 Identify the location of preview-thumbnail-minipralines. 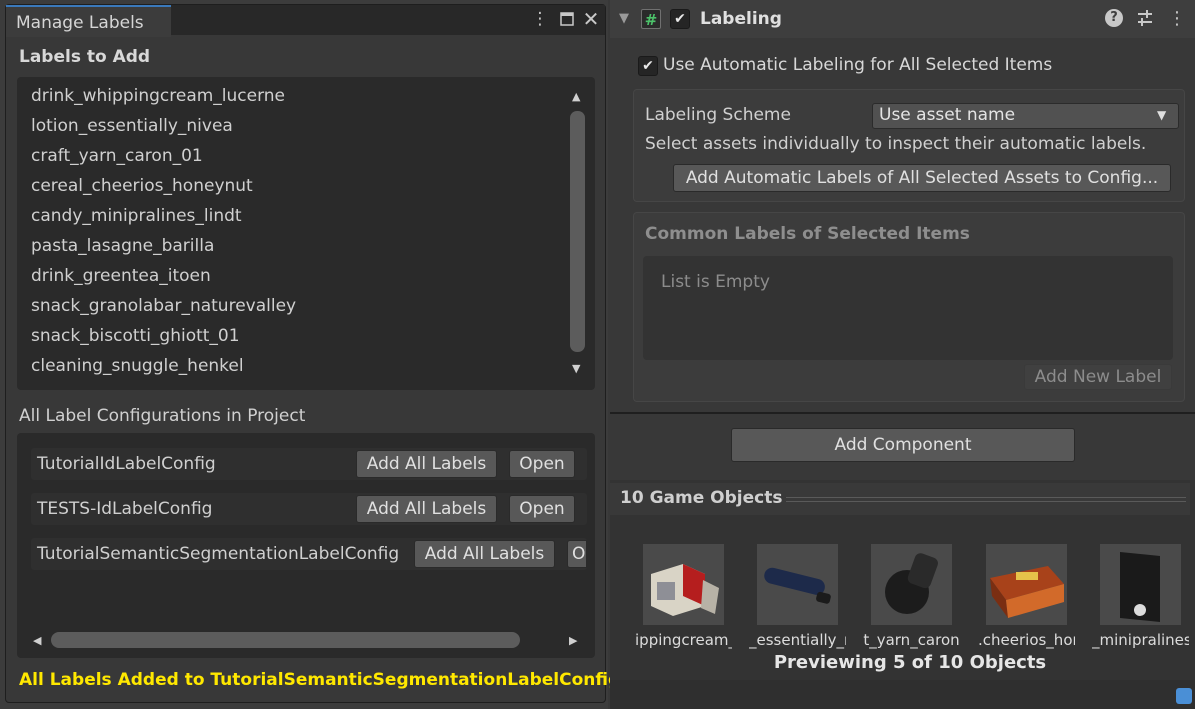
(1140, 584).